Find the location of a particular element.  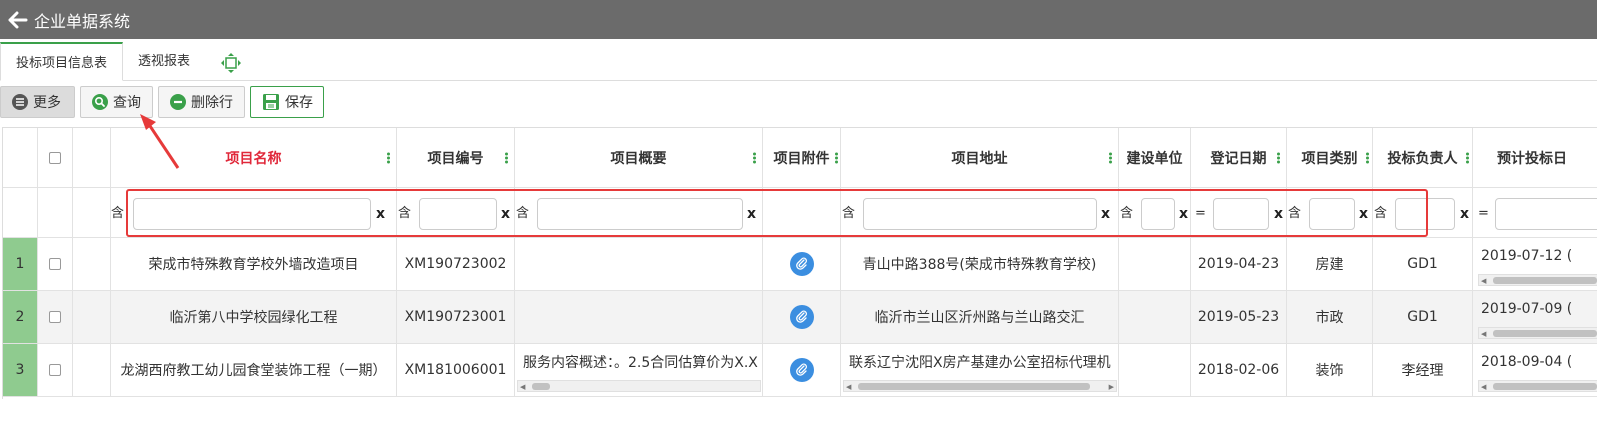

annotation-arrow-icon is located at coordinates (160, 141).